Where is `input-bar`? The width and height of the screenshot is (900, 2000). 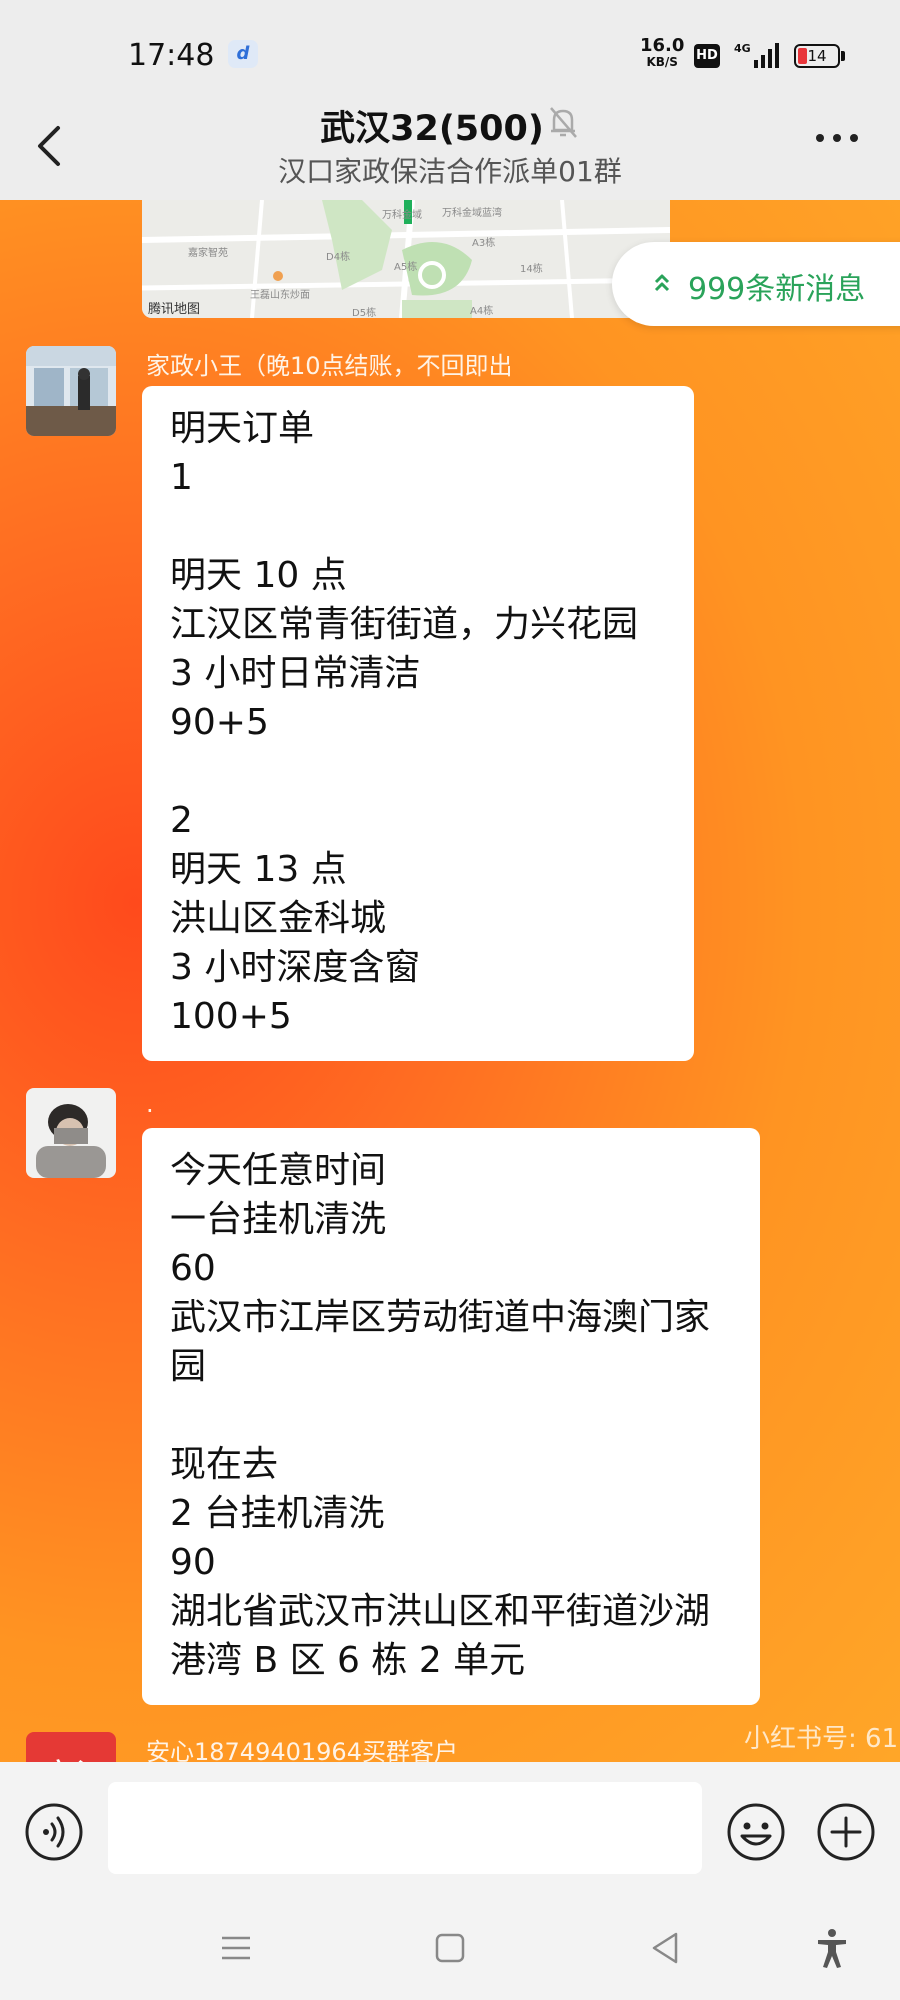 input-bar is located at coordinates (450, 1828).